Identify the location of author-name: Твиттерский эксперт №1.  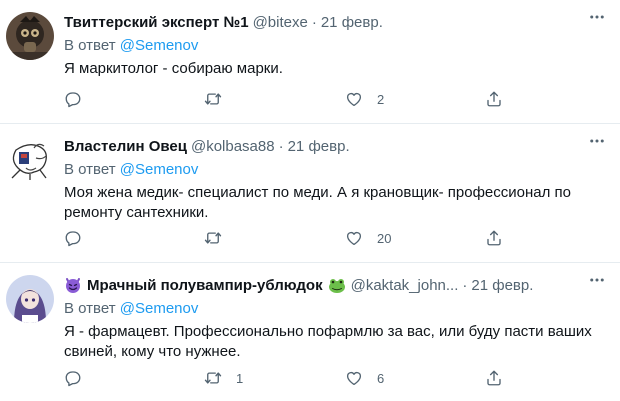
(156, 22).